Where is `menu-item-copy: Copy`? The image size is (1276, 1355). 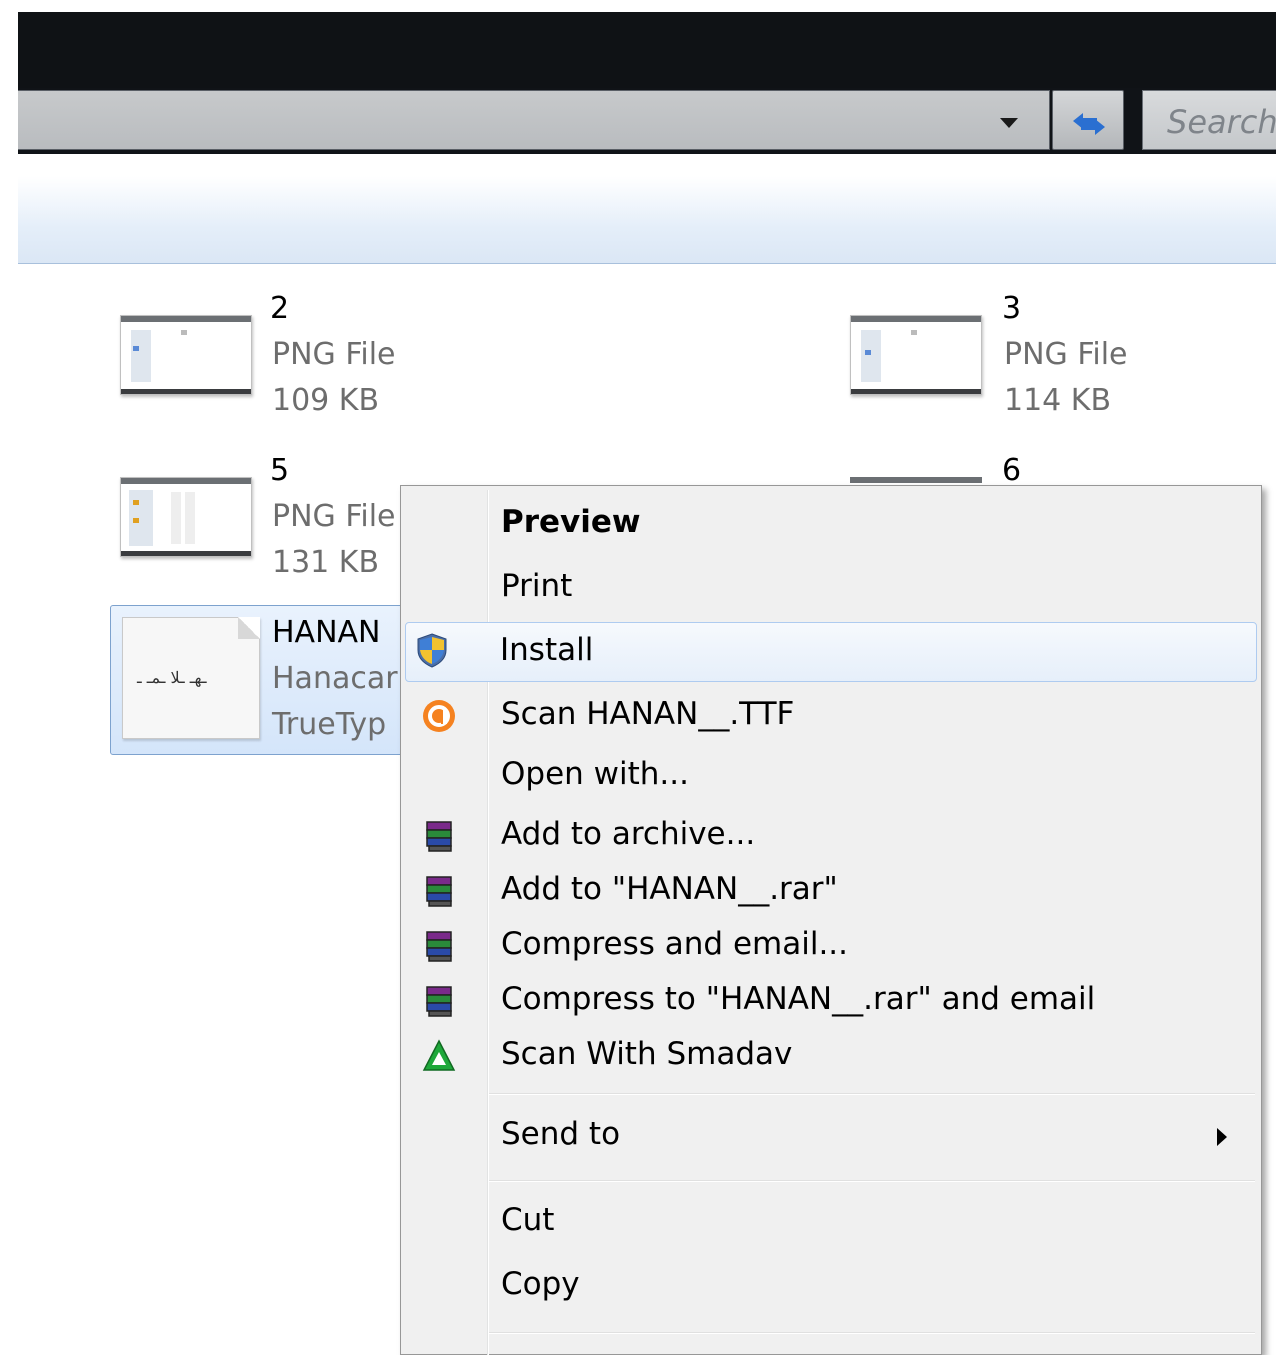 menu-item-copy: Copy is located at coordinates (831, 1286).